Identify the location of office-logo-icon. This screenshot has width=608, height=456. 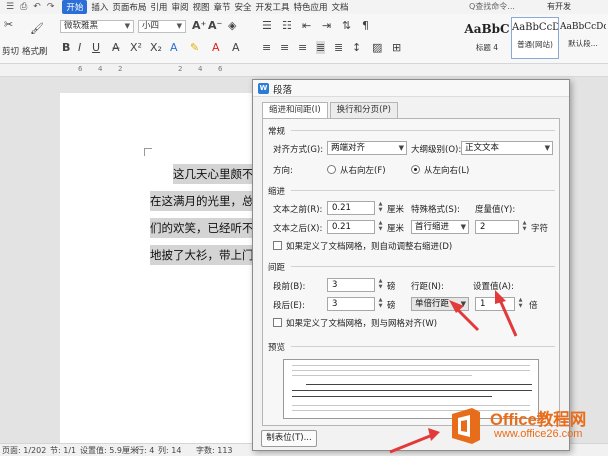
(466, 426).